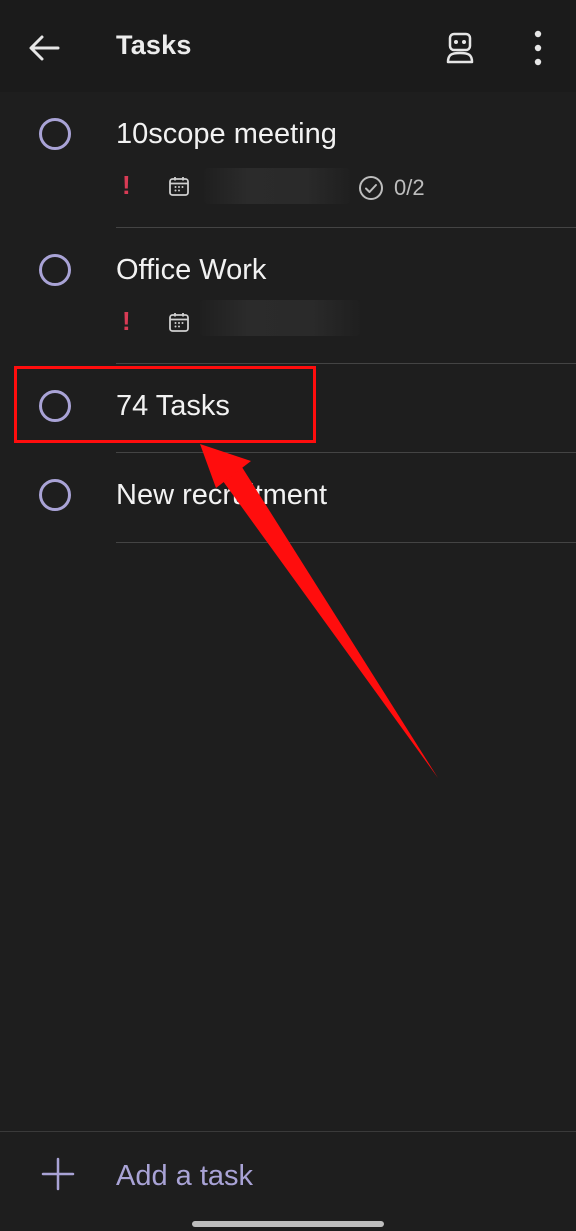 This screenshot has width=576, height=1231. I want to click on plus-icon, so click(58, 1174).